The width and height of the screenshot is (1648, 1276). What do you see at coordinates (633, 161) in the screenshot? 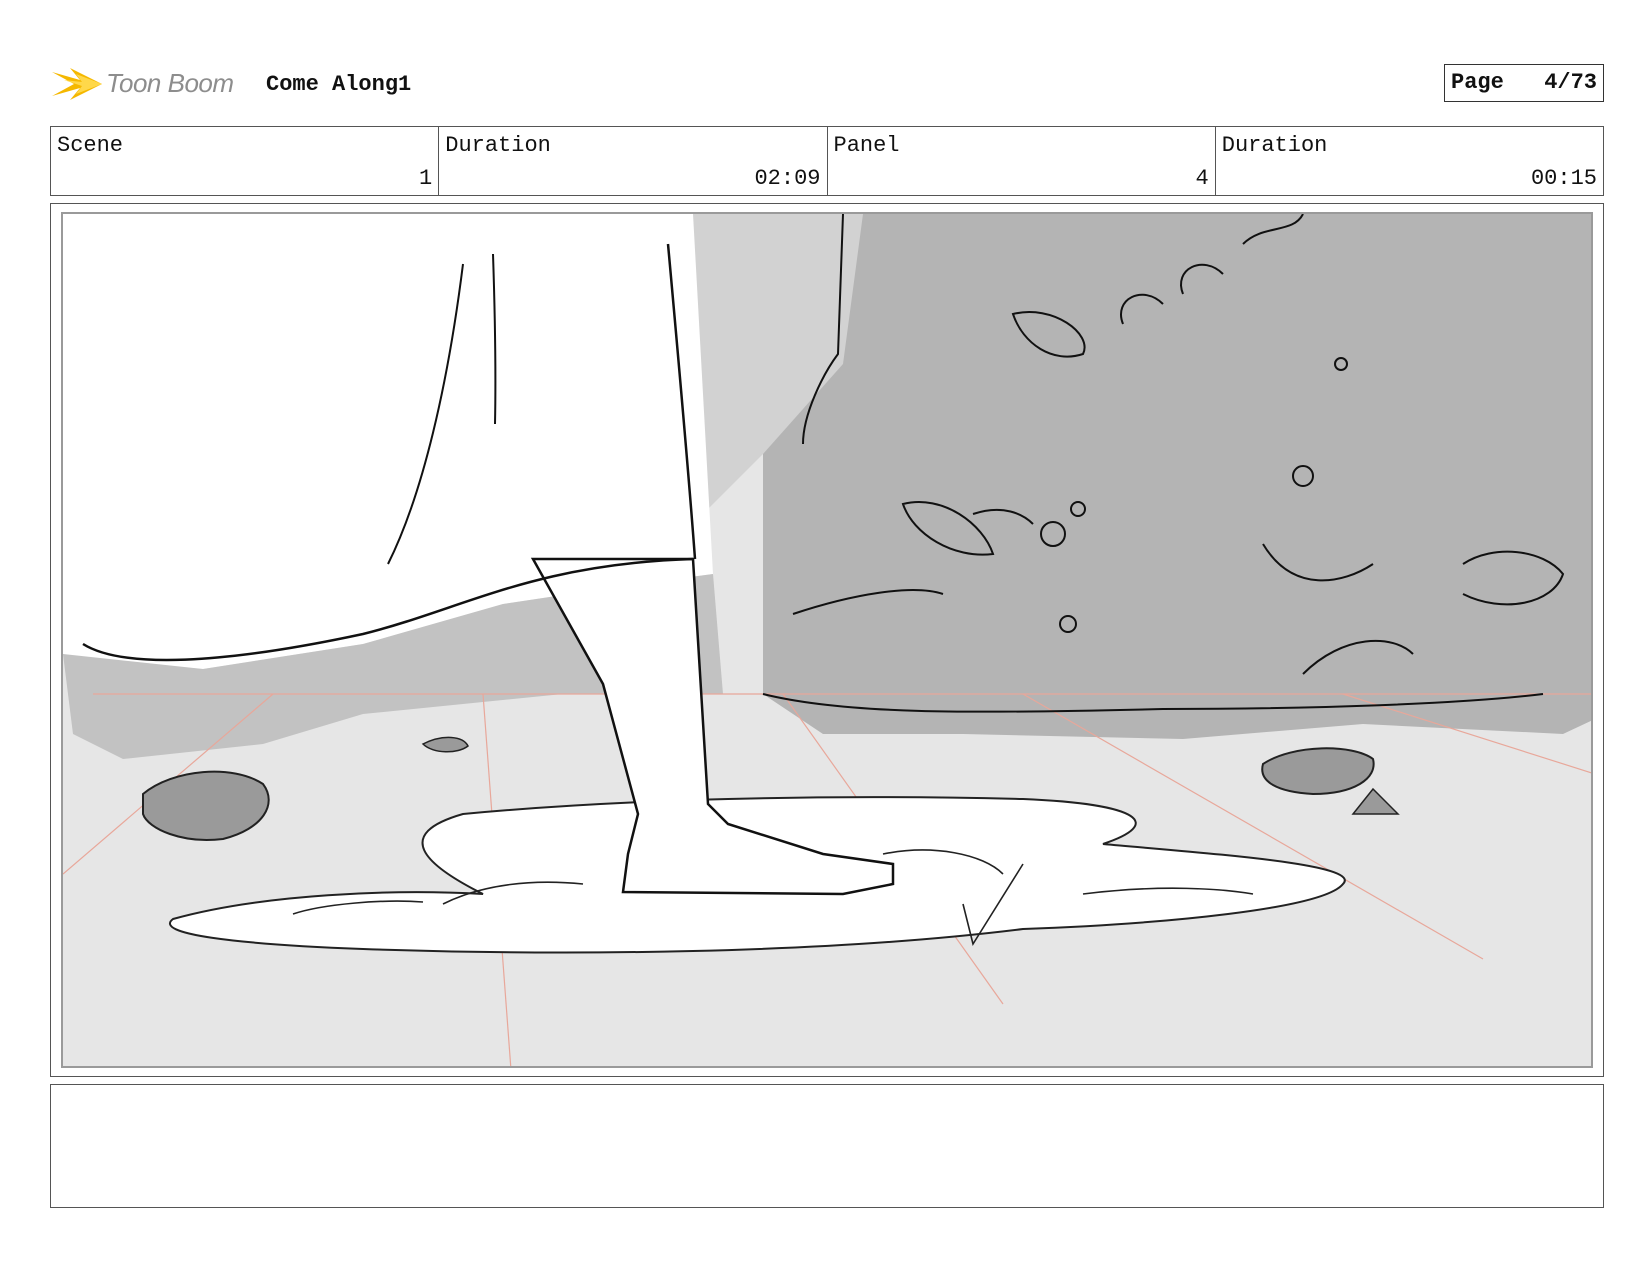
I see `scene-duration-cell: Duration 02:09` at bounding box center [633, 161].